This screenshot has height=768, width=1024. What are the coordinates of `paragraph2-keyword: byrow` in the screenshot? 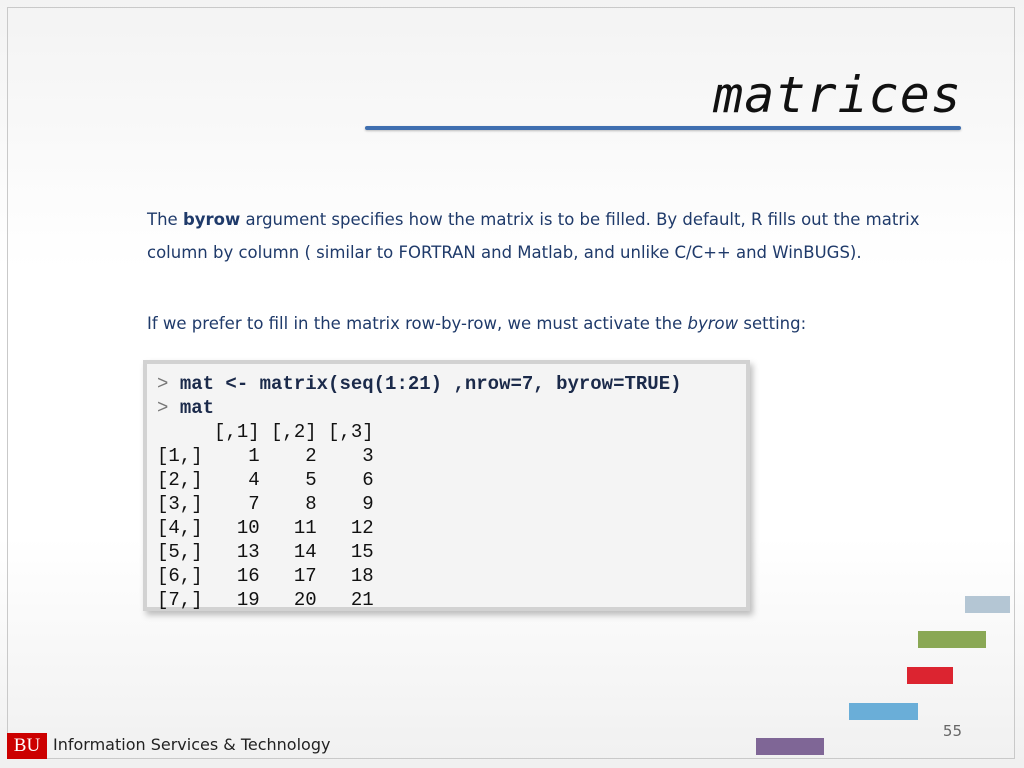 It's located at (713, 323).